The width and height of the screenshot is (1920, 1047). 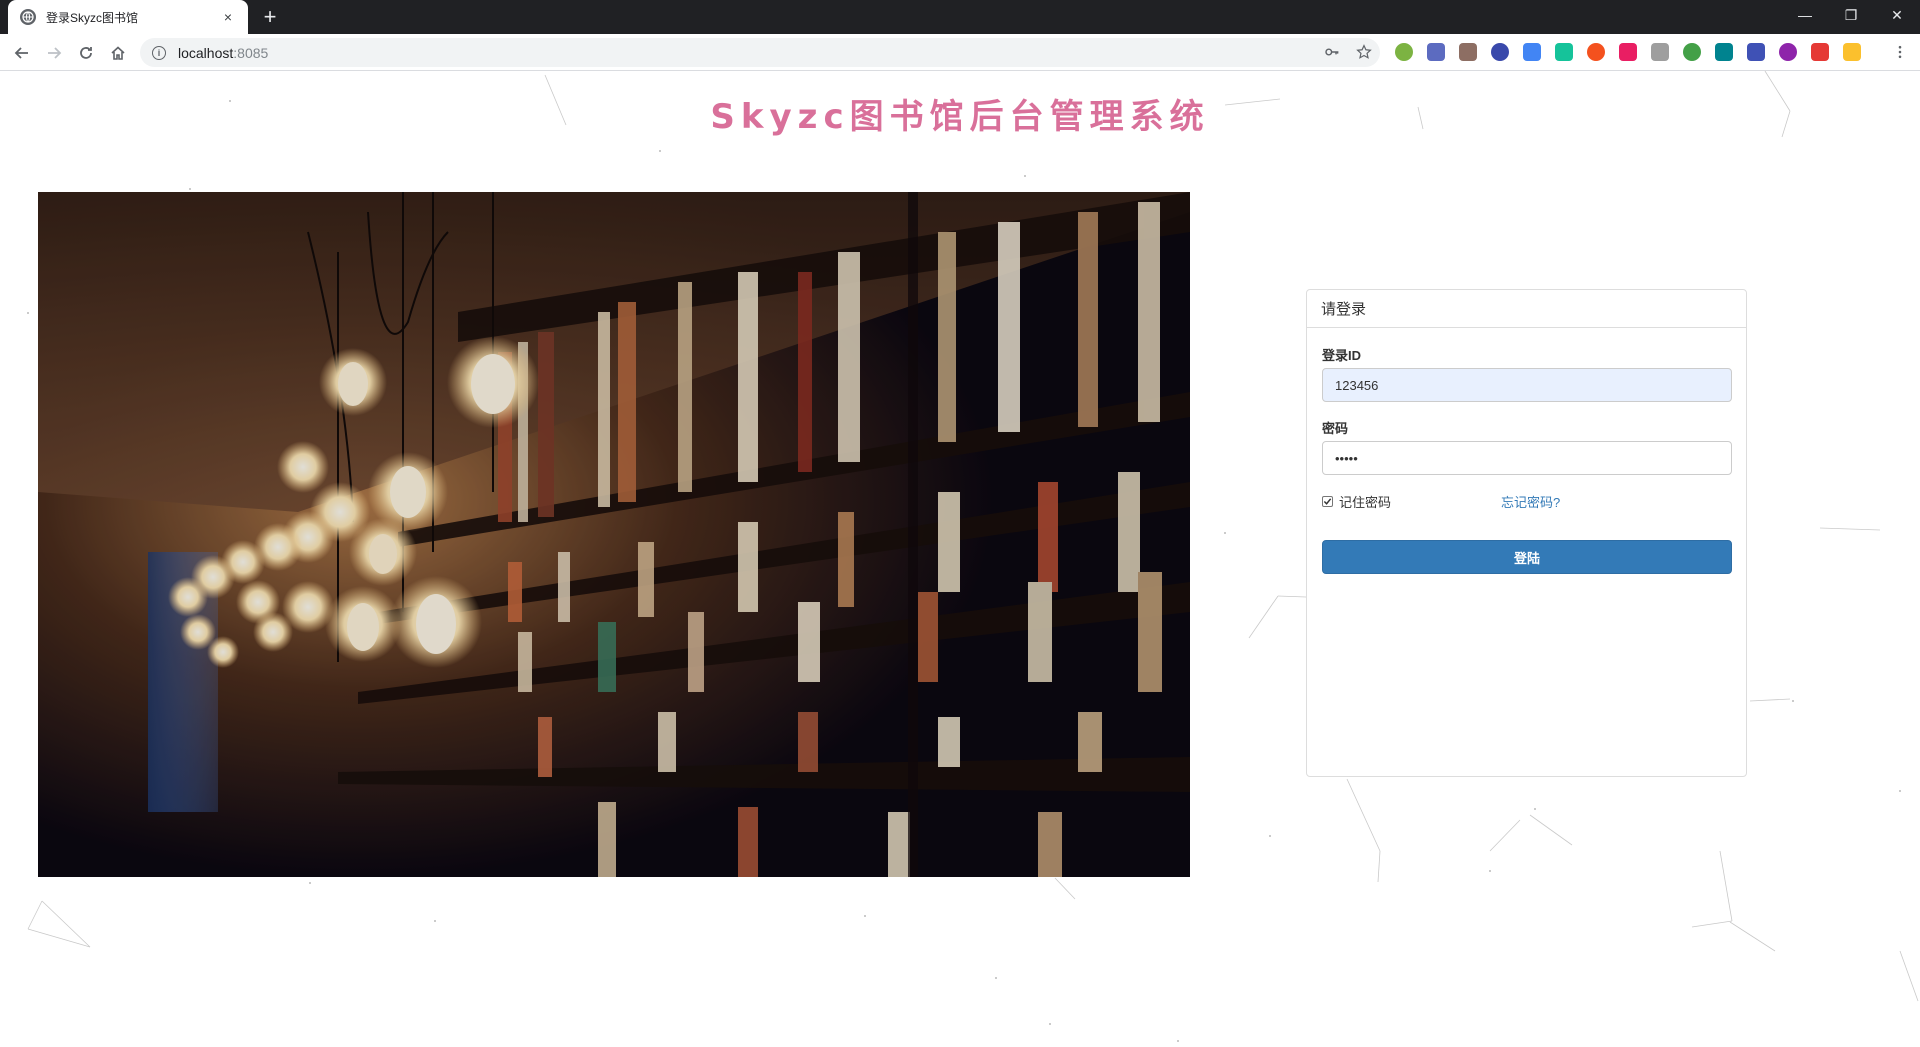 What do you see at coordinates (960, 117) in the screenshot?
I see `page-title: Skyzc图书馆后台管理系统` at bounding box center [960, 117].